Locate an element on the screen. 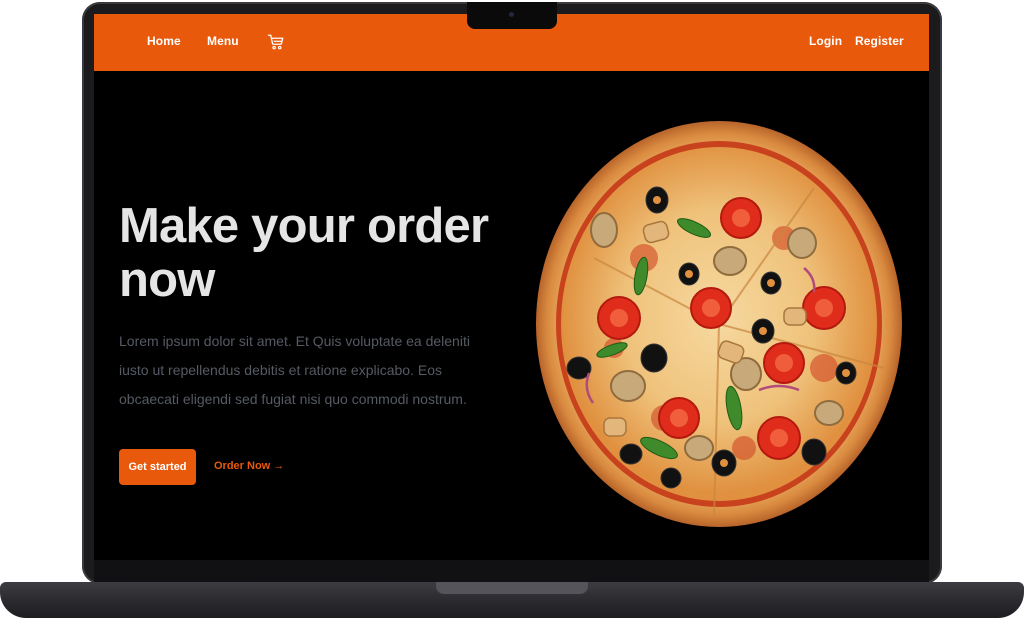 This screenshot has width=1024, height=624. hero-title-line1: Make your order is located at coordinates (304, 226).